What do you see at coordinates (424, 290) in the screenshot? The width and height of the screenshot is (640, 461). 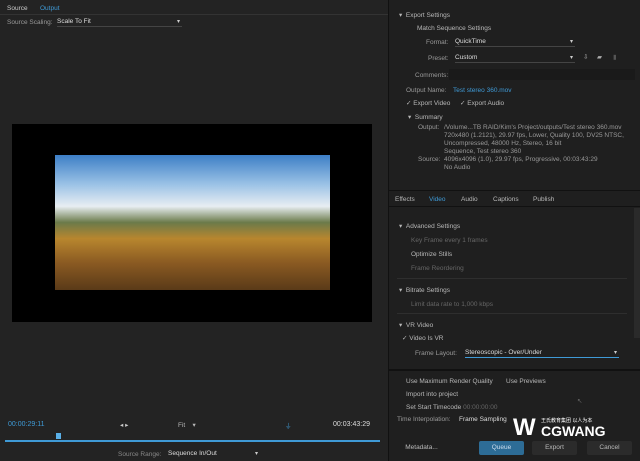 I see `bitrate-settings-header: ▾ Bitrate Settings` at bounding box center [424, 290].